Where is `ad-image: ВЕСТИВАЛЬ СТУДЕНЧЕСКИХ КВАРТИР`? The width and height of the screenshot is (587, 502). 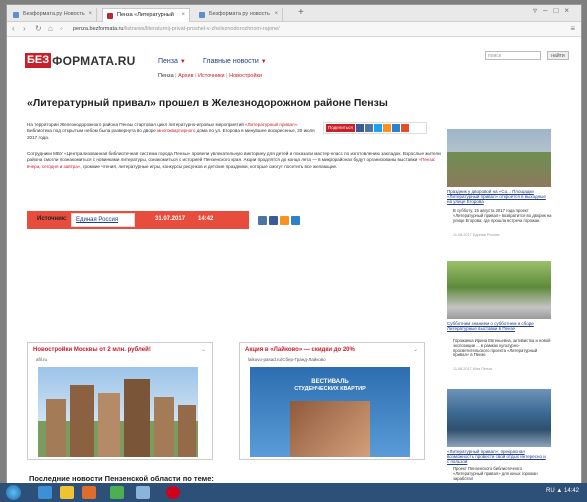
ad-image: ВЕСТИВАЛЬ СТУДЕНЧЕСКИХ КВАРТИР is located at coordinates (330, 412).